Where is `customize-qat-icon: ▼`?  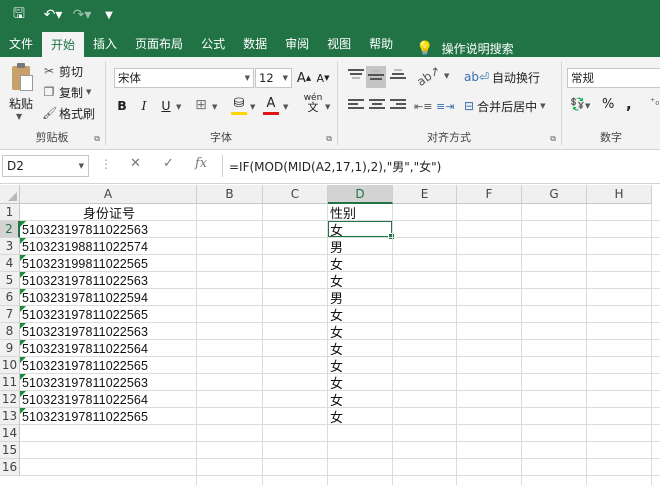 customize-qat-icon: ▼ is located at coordinates (109, 15).